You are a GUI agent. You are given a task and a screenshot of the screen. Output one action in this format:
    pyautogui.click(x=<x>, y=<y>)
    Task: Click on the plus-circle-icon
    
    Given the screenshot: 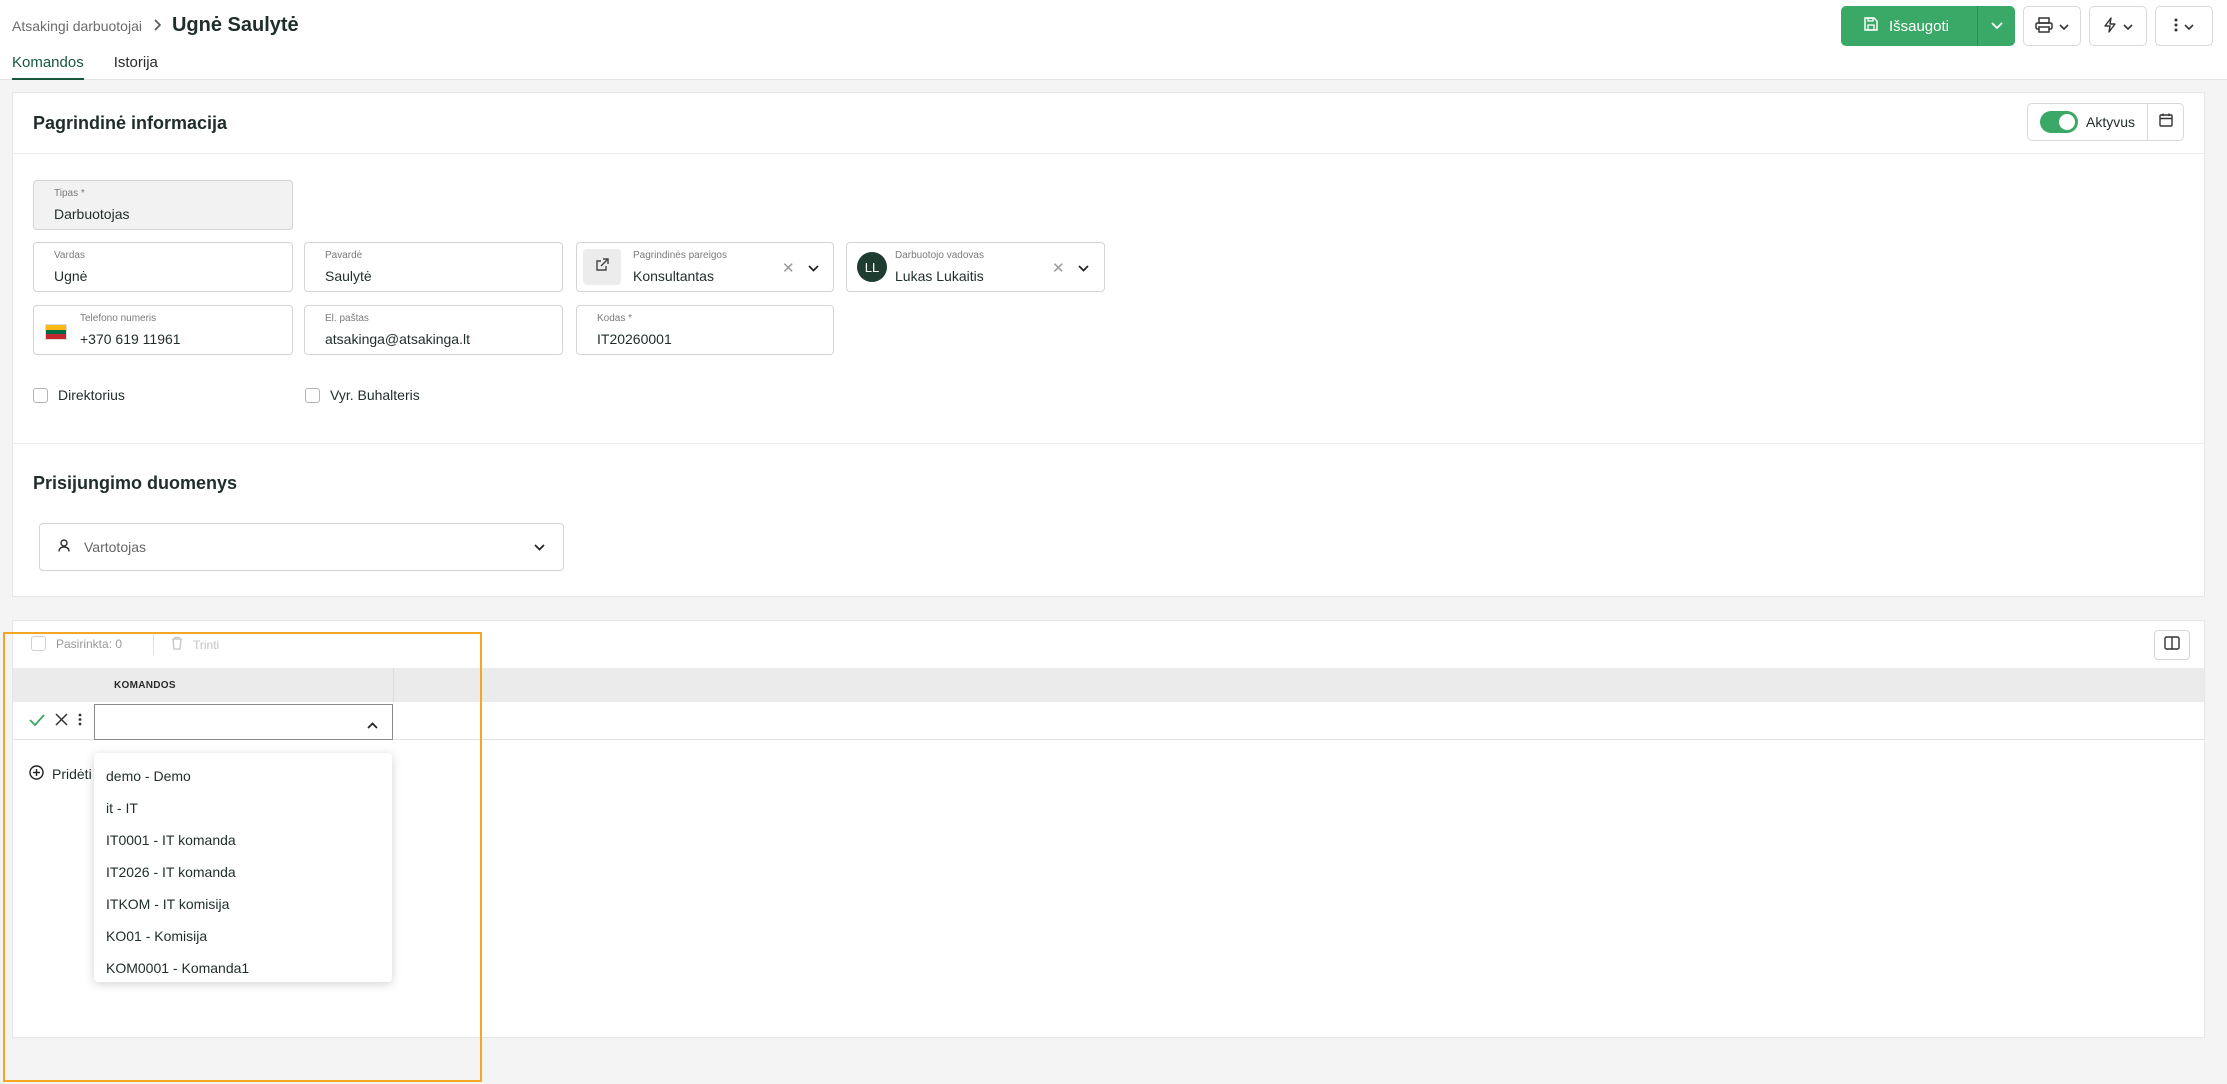 What is the action you would take?
    pyautogui.click(x=36, y=774)
    